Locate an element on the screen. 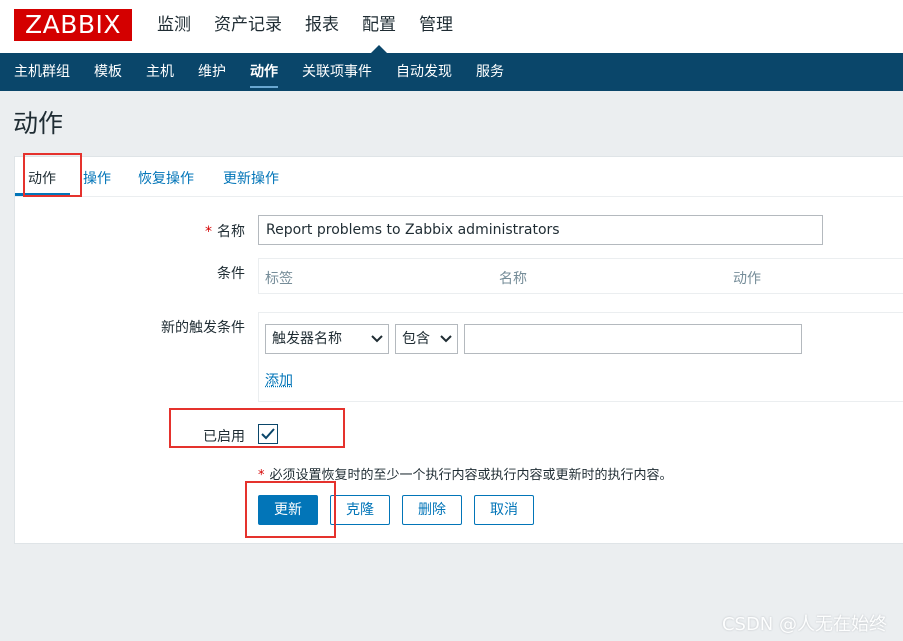 The width and height of the screenshot is (903, 641). conditions-header-action: 动作 is located at coordinates (747, 279).